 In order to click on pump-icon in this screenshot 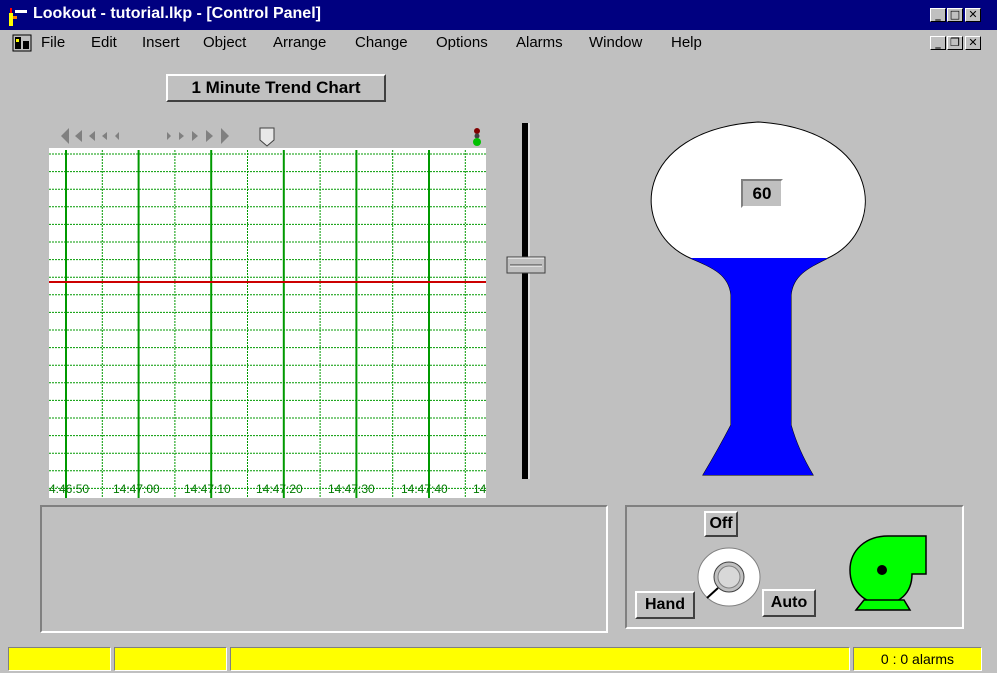, I will do `click(888, 573)`.